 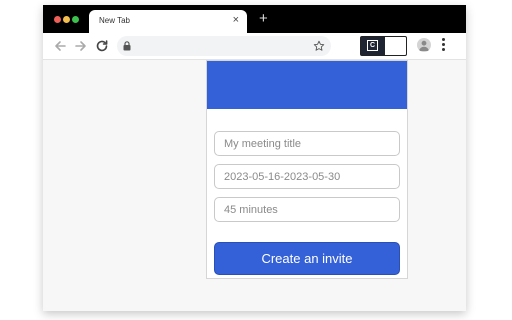 What do you see at coordinates (319, 46) in the screenshot?
I see `star-icon` at bounding box center [319, 46].